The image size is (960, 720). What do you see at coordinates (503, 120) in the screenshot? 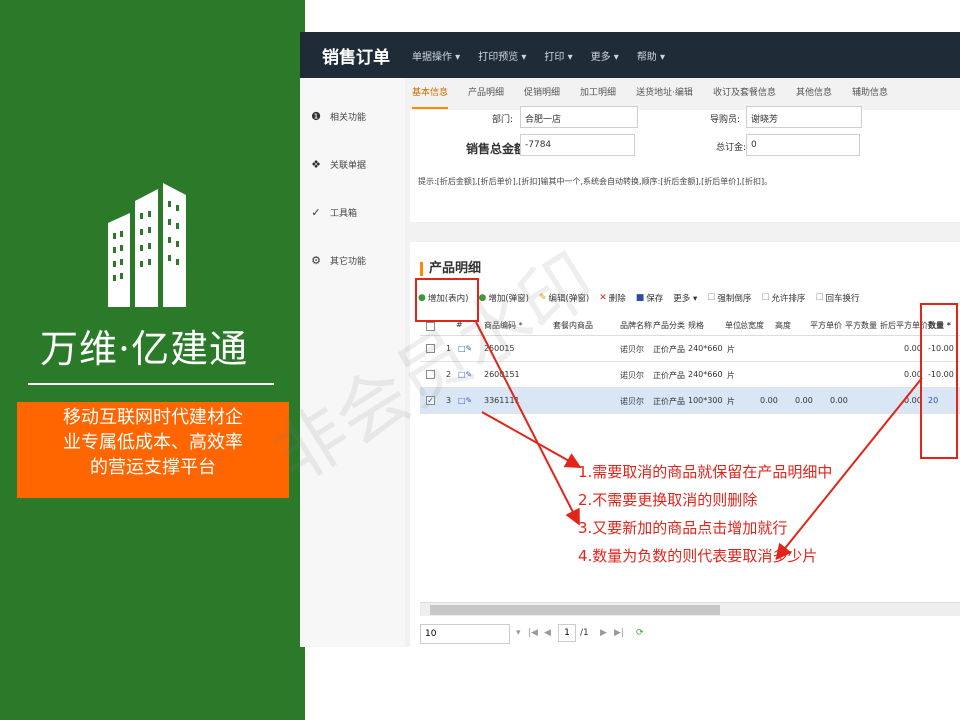
I see `dept-label: 部门:` at bounding box center [503, 120].